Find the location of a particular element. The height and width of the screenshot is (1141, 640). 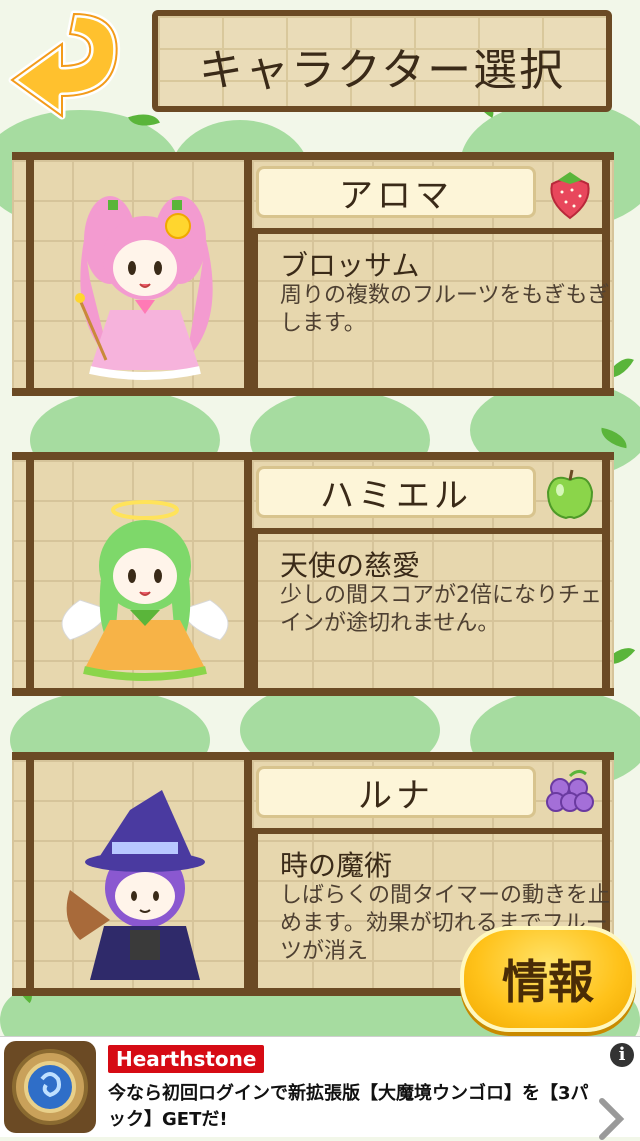

skill-info: ブロッサム 周りの複数のフルーツをもぎもぎします。 is located at coordinates (431, 312).